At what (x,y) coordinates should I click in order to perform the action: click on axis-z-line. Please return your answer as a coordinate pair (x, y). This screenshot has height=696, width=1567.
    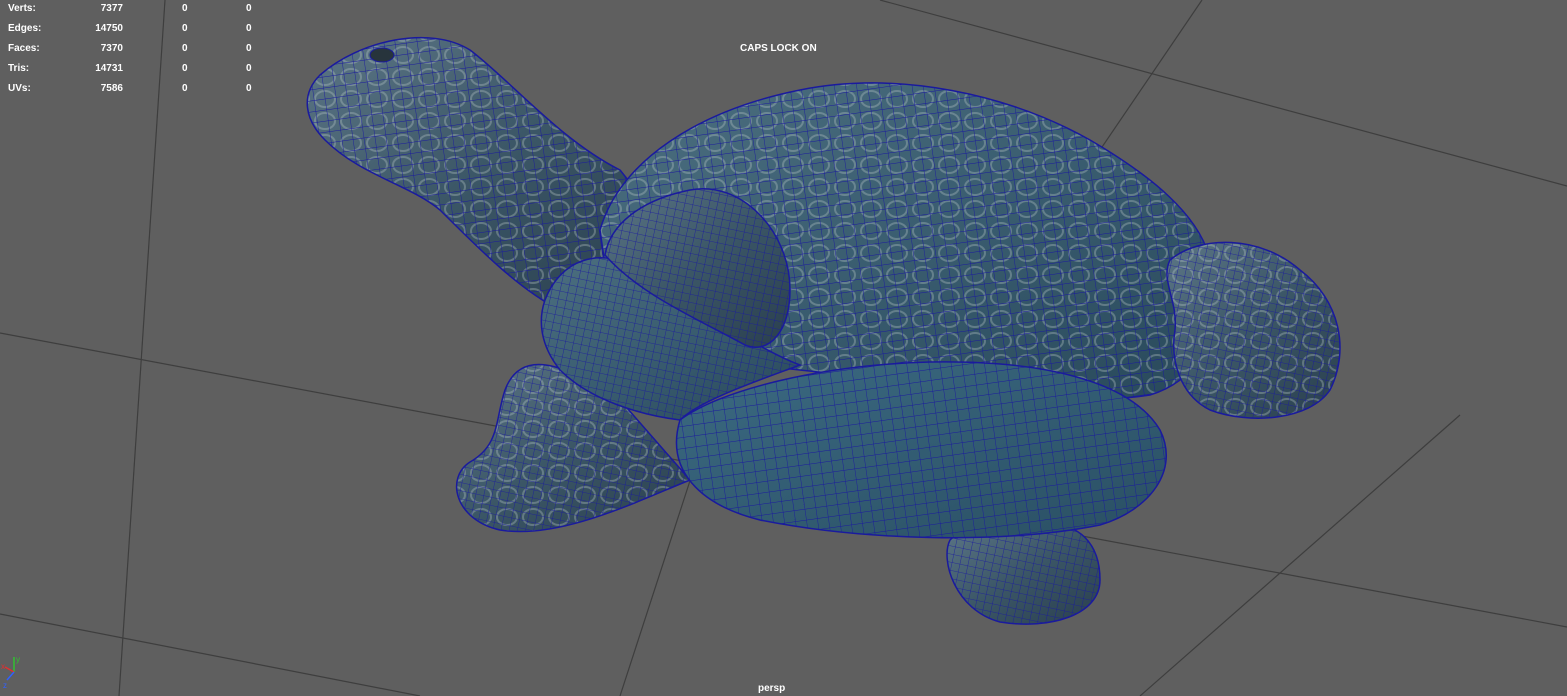
    Looking at the image, I should click on (10, 676).